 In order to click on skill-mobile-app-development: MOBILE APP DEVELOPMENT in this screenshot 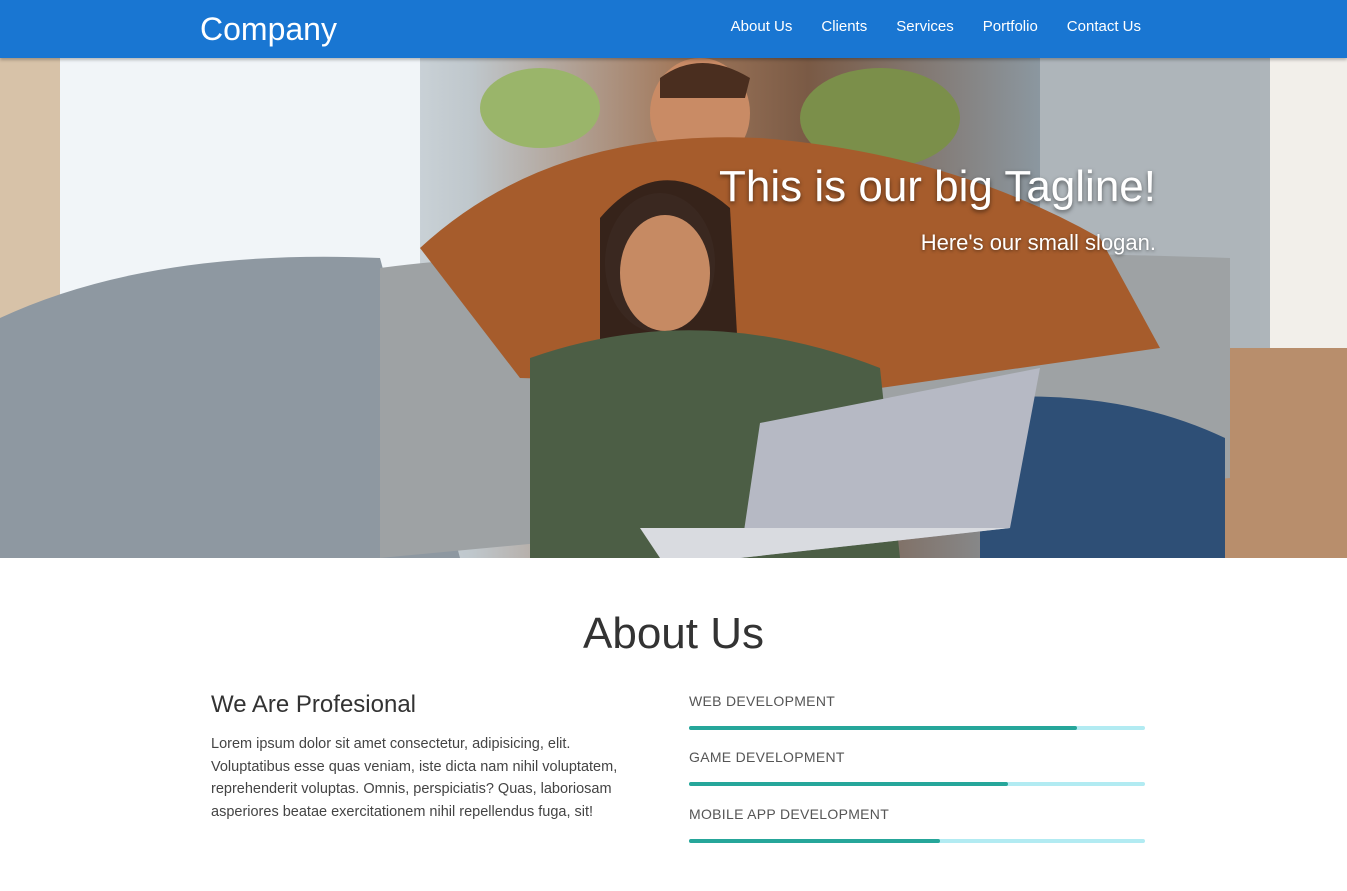, I will do `click(917, 824)`.